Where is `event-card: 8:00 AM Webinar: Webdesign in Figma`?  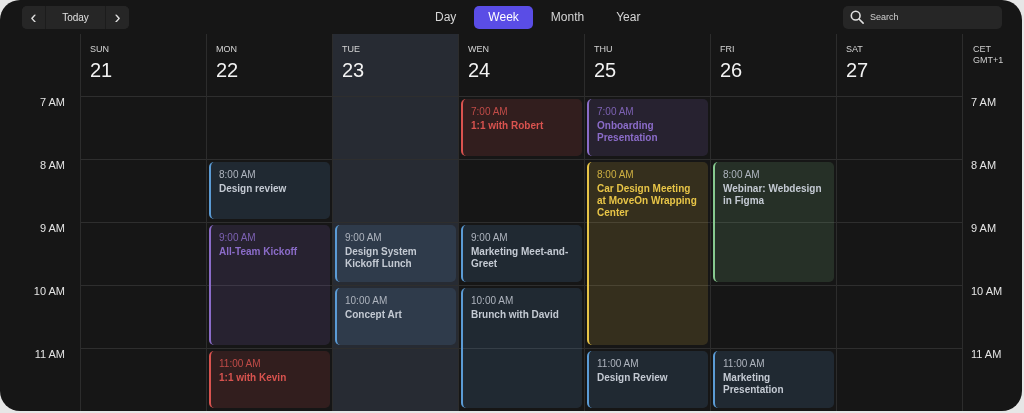
event-card: 8:00 AM Webinar: Webdesign in Figma is located at coordinates (773, 222).